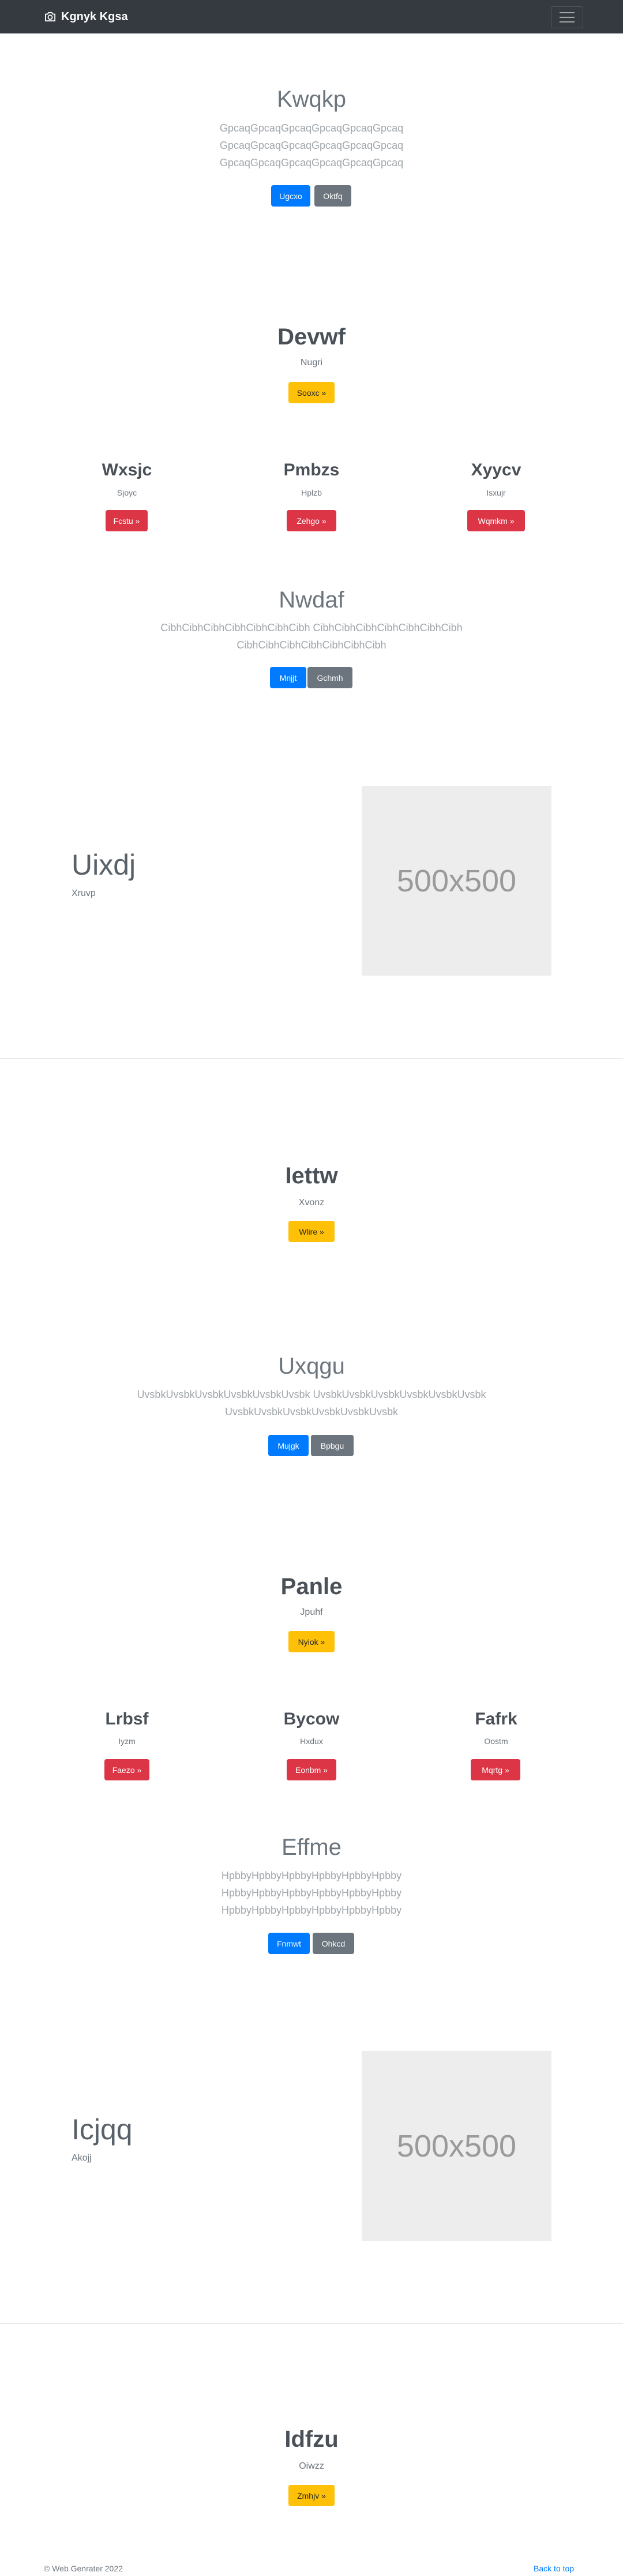  What do you see at coordinates (496, 1718) in the screenshot?
I see `column-title: Fafrk` at bounding box center [496, 1718].